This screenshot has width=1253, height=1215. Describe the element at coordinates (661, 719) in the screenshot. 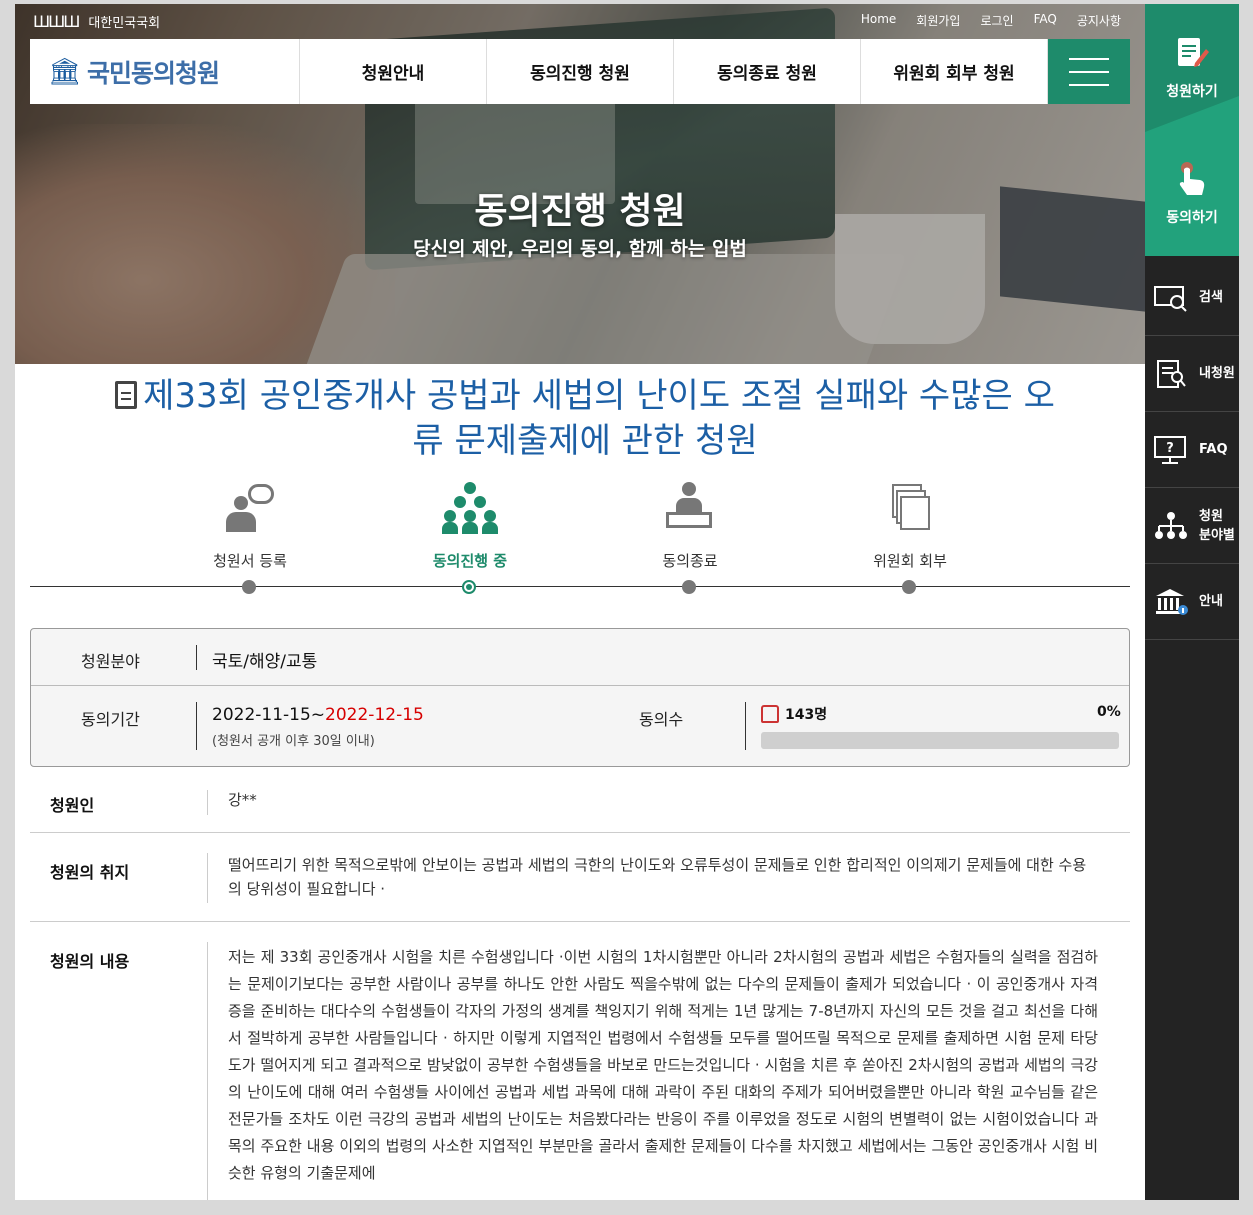

I see `agree-count-label: 동의수` at that location.